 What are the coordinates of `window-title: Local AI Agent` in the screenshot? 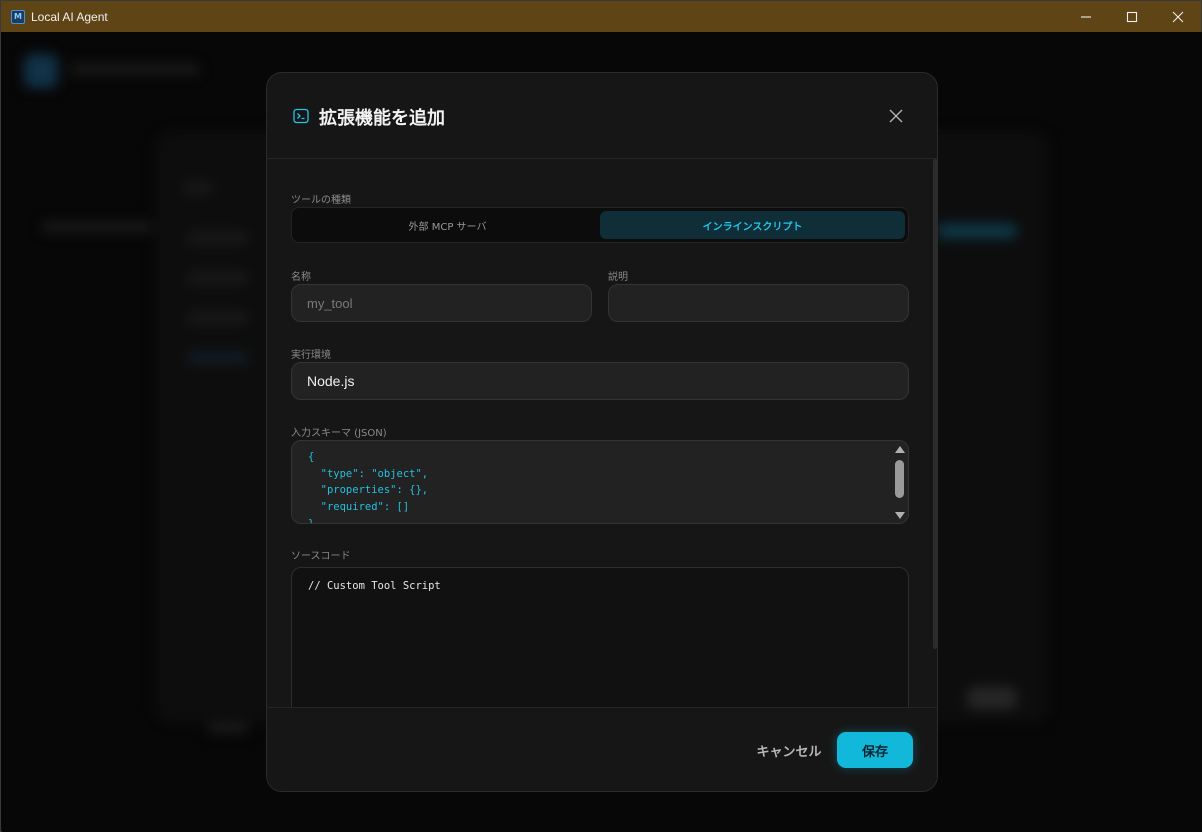 It's located at (69, 16).